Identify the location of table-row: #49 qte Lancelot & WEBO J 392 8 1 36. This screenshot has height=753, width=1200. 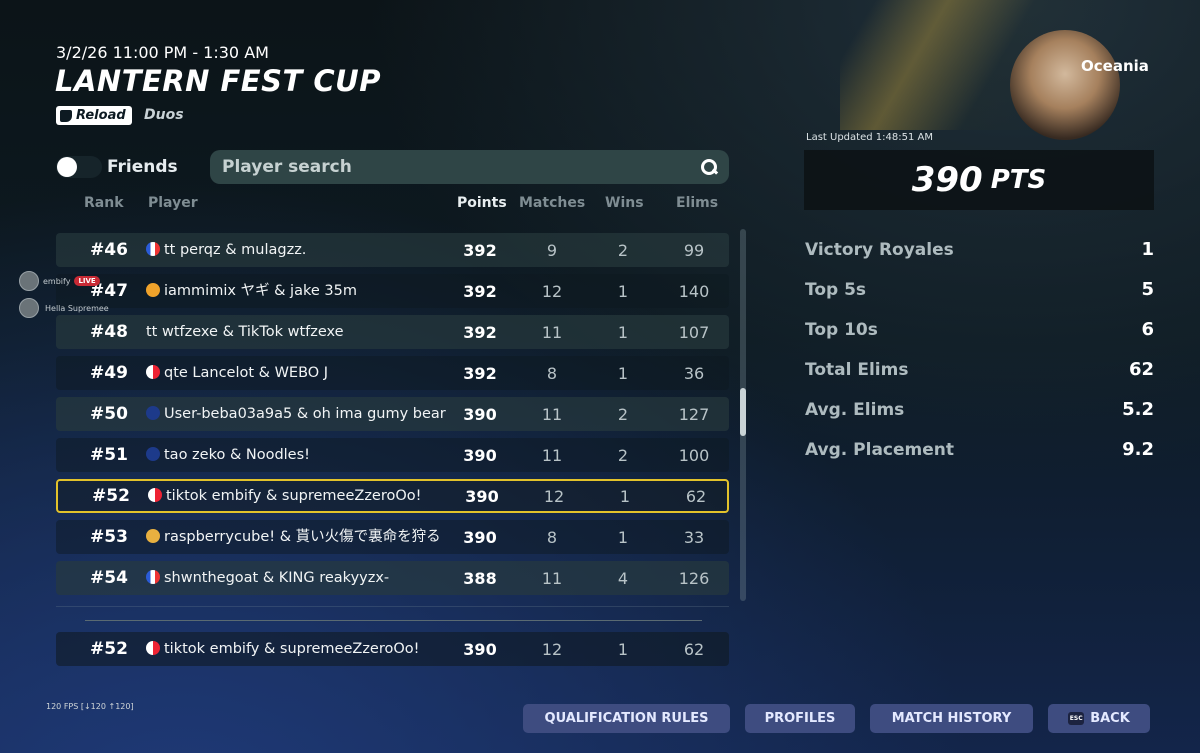
(392, 373).